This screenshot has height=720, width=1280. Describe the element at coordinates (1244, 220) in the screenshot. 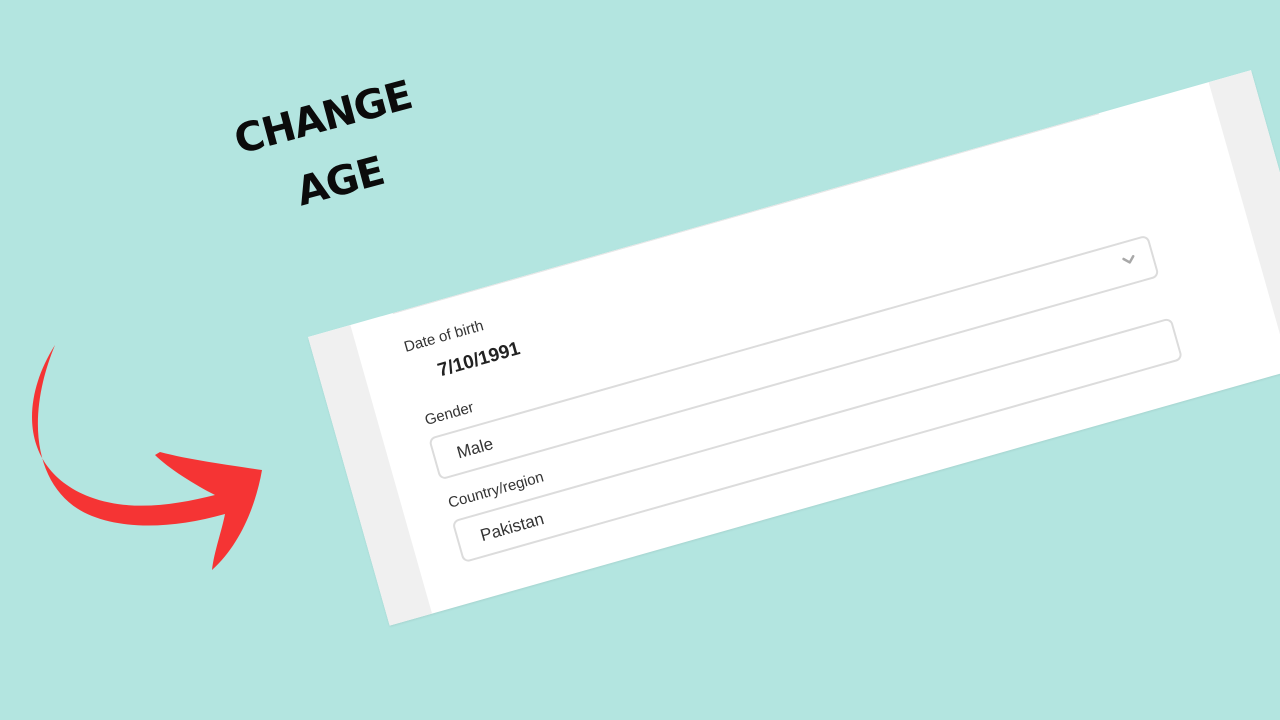

I see `card-right-margin` at that location.